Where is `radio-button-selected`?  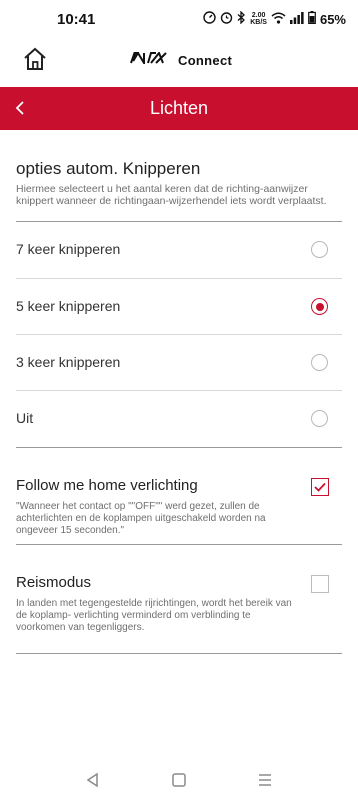 radio-button-selected is located at coordinates (319, 306).